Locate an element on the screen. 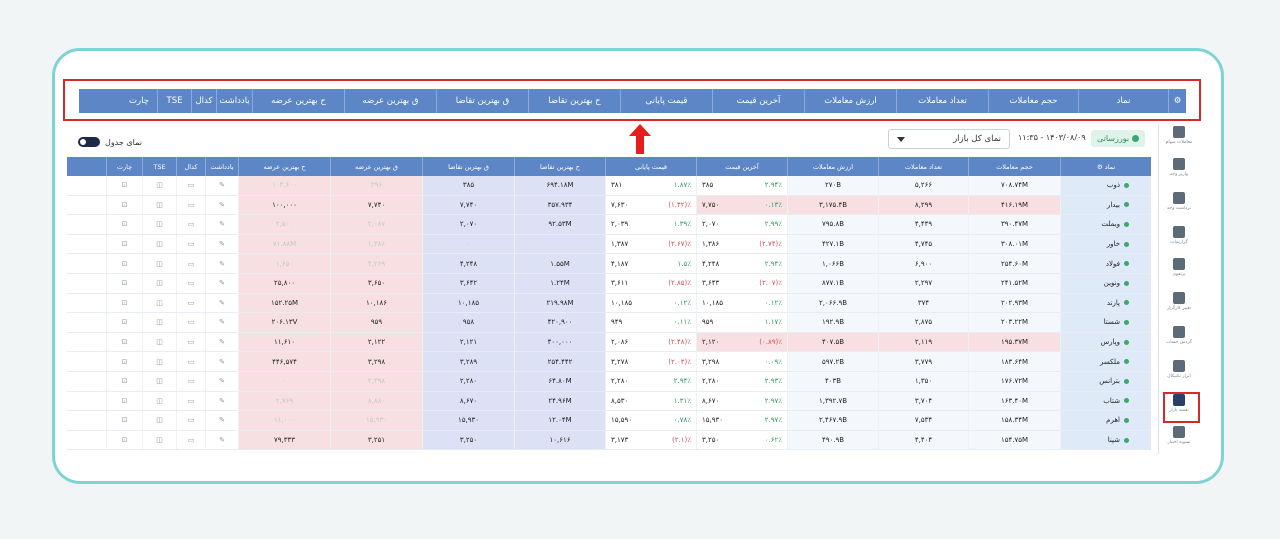 This screenshot has height=539, width=1280. sidebar-item: ابزار تکنیکال is located at coordinates (1179, 369).